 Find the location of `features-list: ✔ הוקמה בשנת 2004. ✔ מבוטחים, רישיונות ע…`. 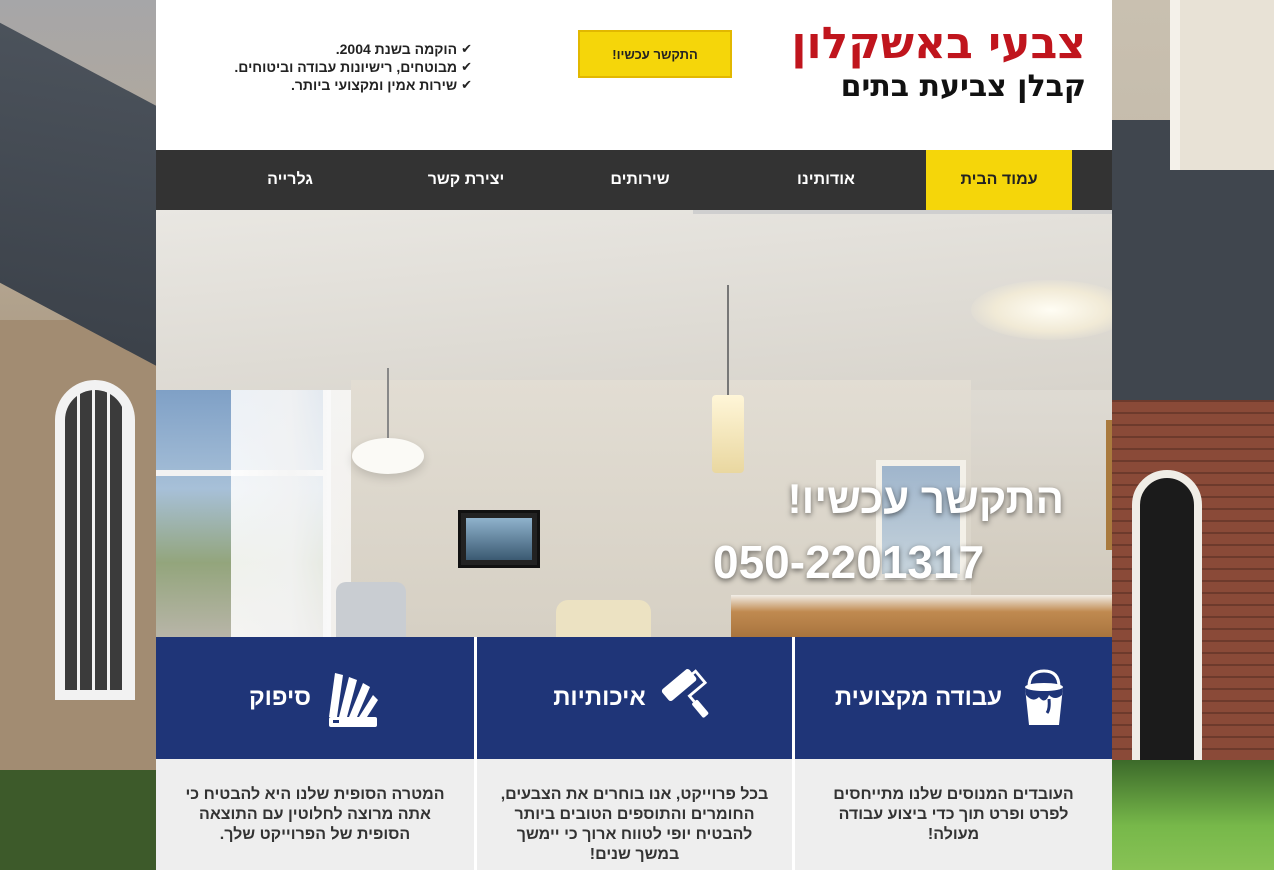

features-list: ✔ הוקמה בשנת 2004. ✔ מבוטחים, רישיונות ע… is located at coordinates (342, 67).